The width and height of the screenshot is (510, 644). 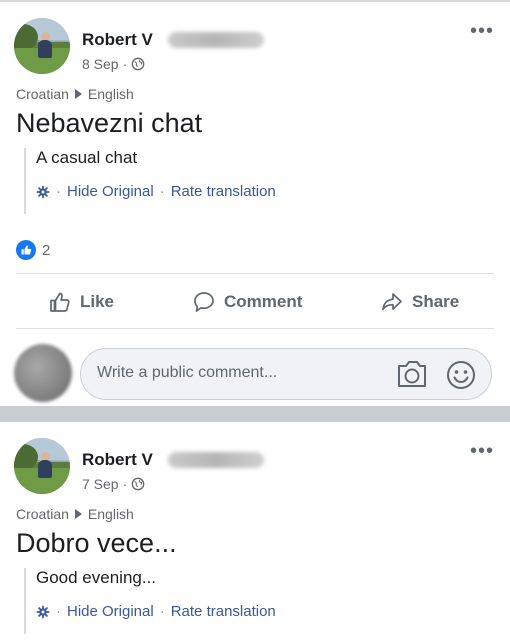 I want to click on post-date: 7 Sep, so click(x=100, y=484).